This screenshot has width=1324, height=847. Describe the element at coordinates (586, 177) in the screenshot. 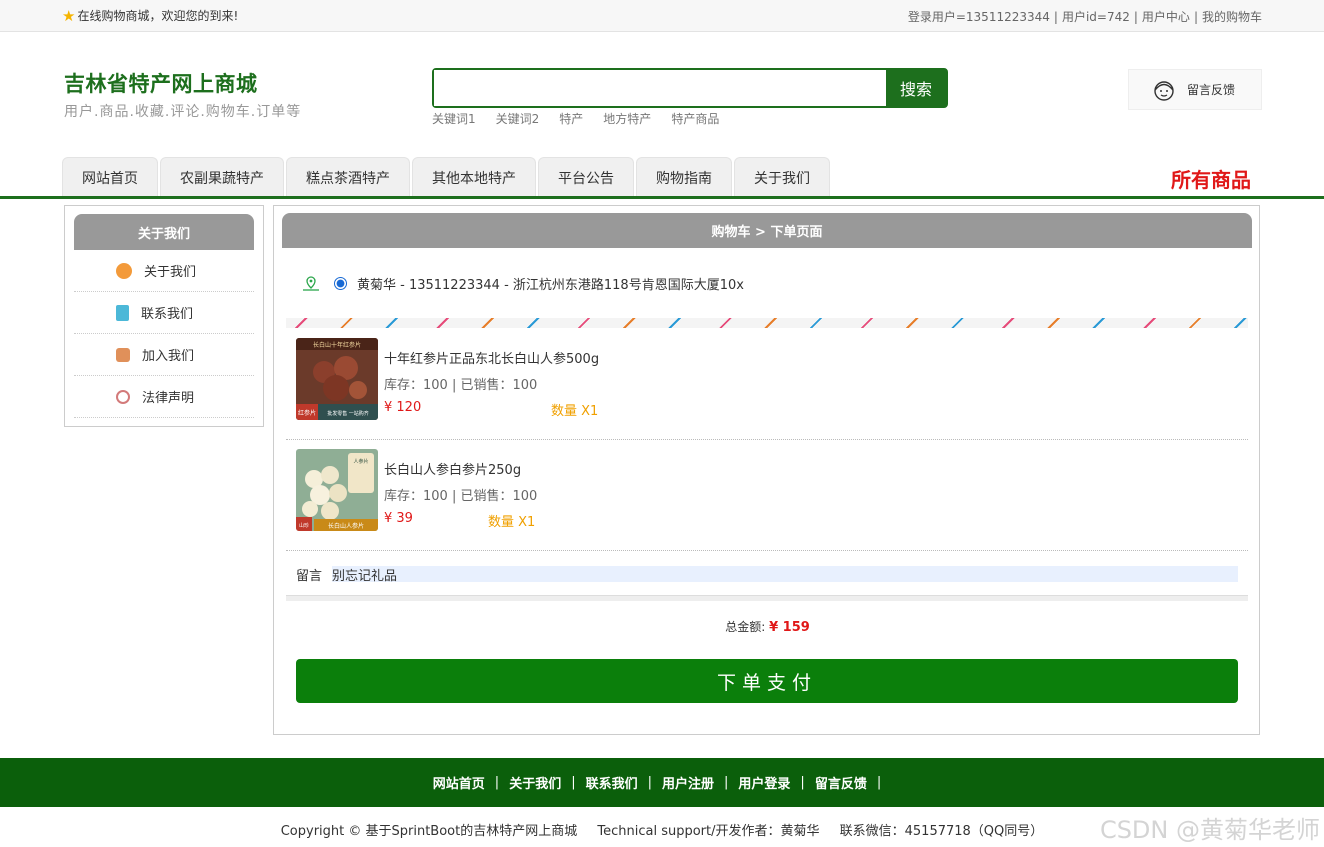

I see `nav-tab-announcement: 平台公告` at that location.